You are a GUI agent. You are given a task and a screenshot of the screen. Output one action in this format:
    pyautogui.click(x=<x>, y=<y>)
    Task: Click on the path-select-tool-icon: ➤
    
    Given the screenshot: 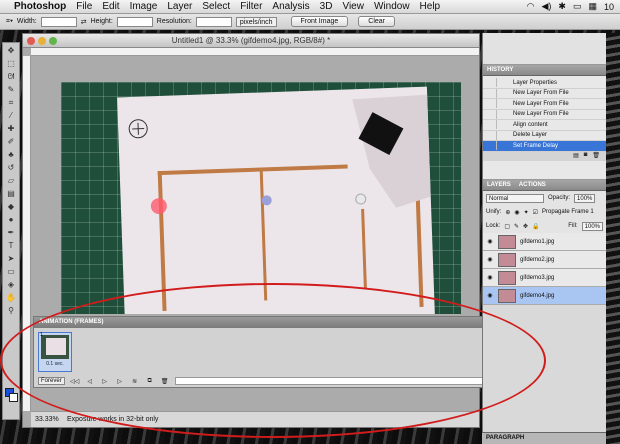 What is the action you would take?
    pyautogui.click(x=11, y=258)
    